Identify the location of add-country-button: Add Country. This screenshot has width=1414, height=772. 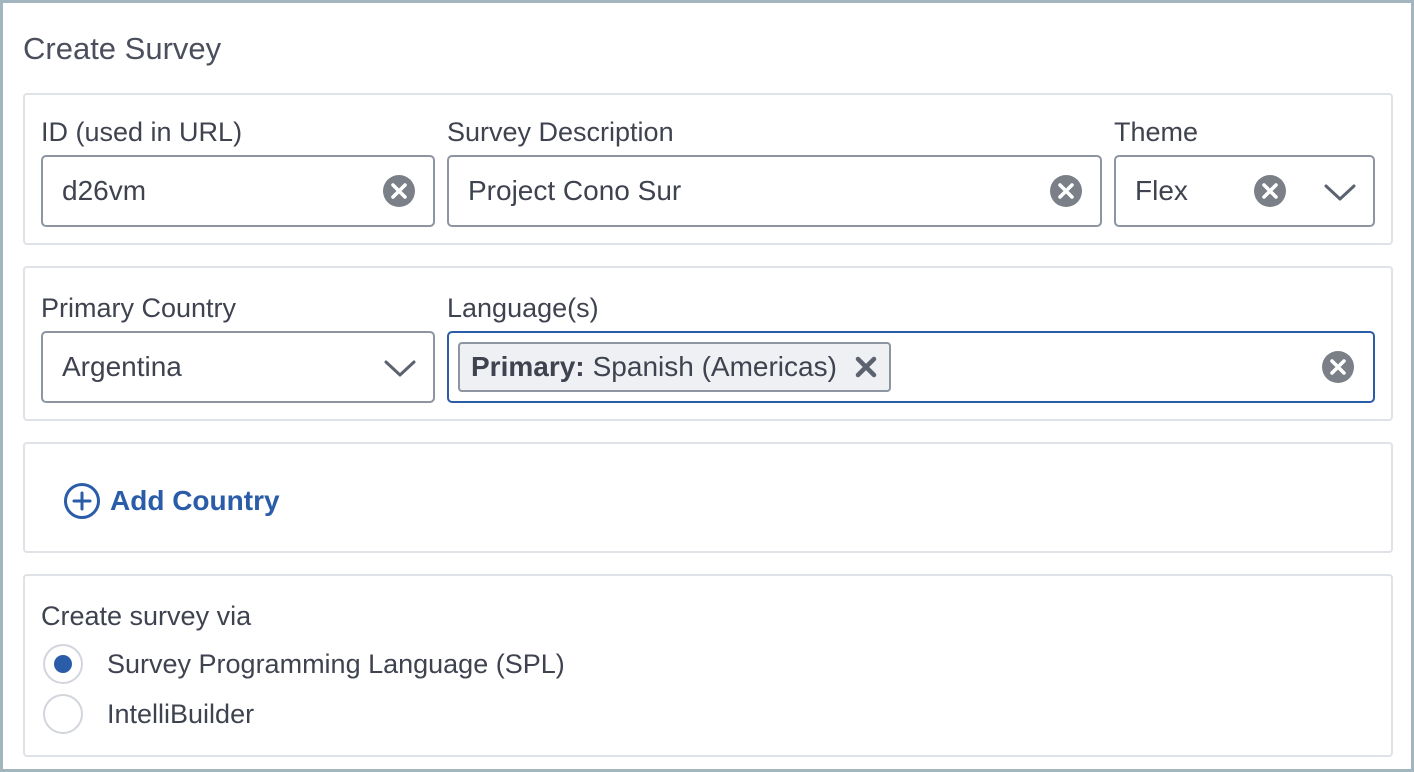
(171, 501).